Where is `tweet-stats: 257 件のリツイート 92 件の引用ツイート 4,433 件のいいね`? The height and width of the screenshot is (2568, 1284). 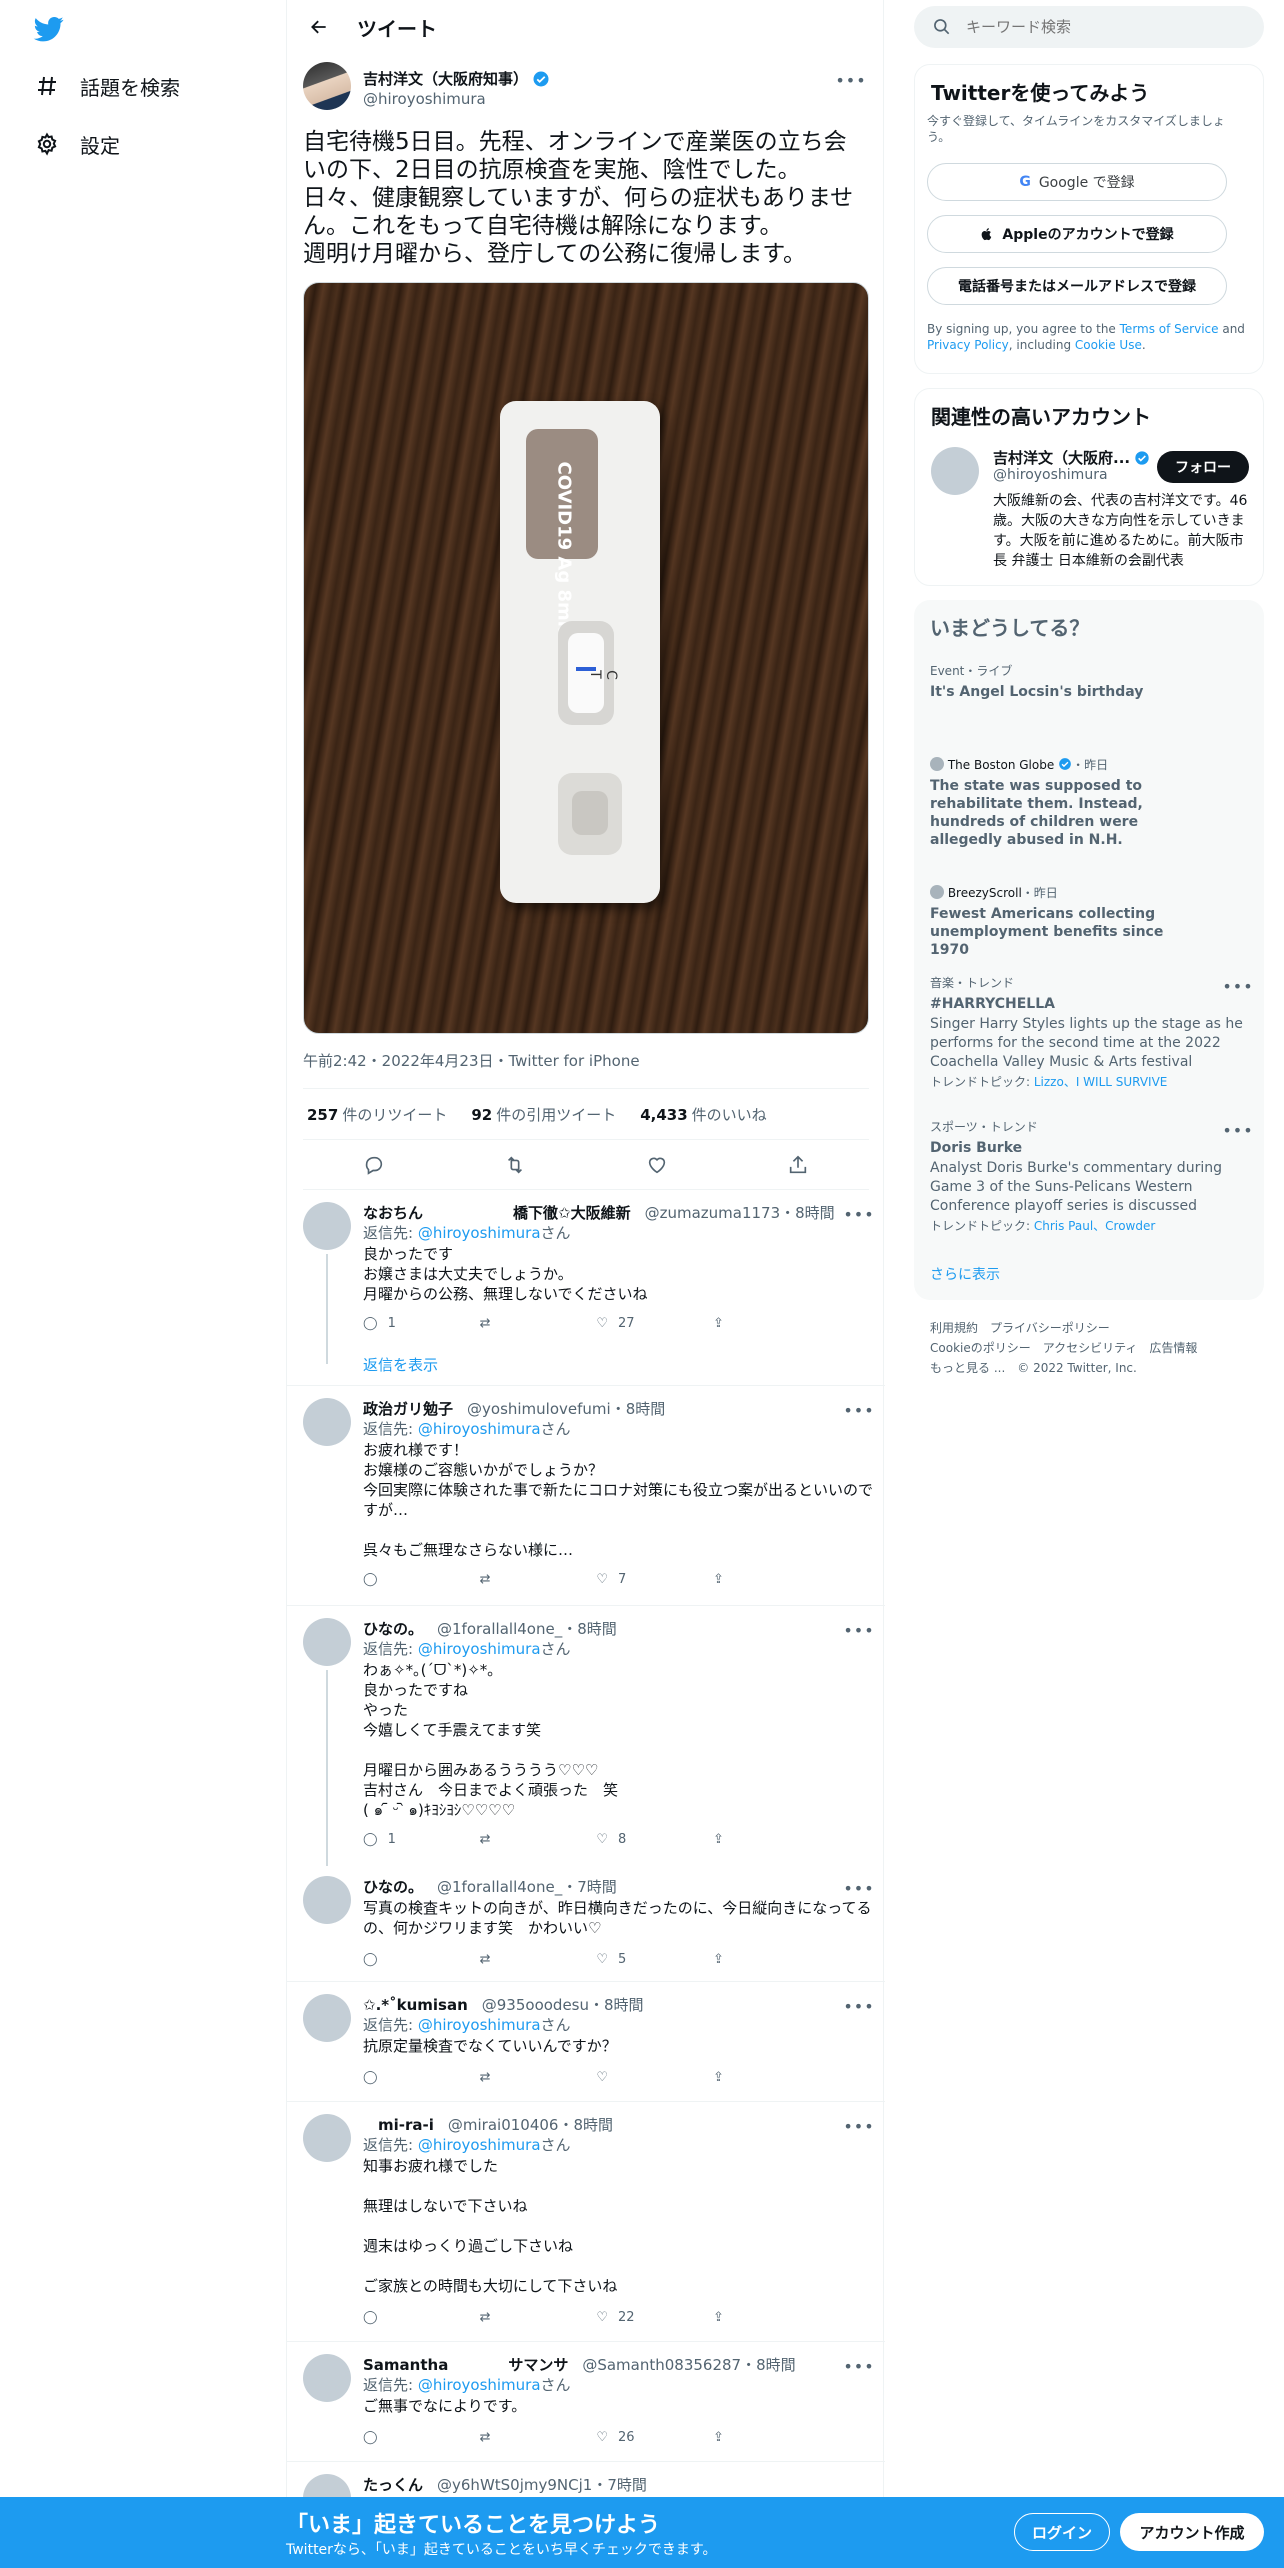 tweet-stats: 257 件のリツイート 92 件の引用ツイート 4,433 件のいいね is located at coordinates (586, 1114).